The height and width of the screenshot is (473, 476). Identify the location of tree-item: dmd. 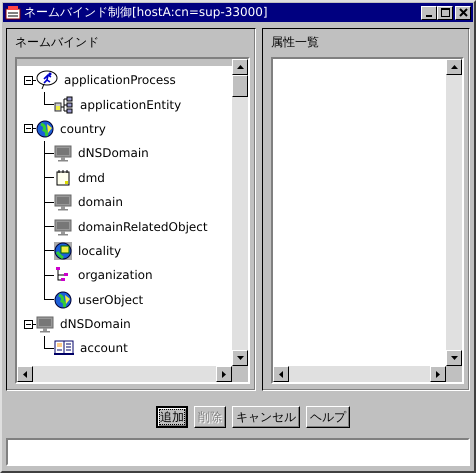
(91, 177).